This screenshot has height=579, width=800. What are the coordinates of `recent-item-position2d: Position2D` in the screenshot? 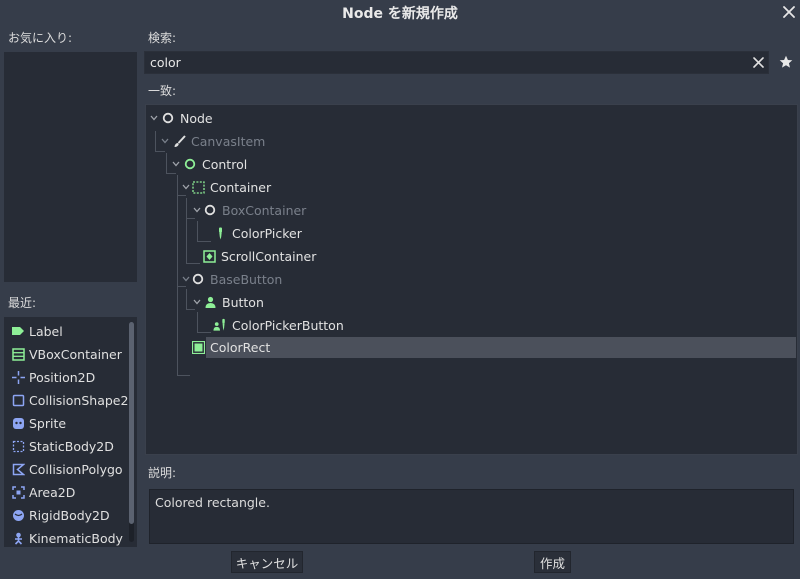 It's located at (67, 377).